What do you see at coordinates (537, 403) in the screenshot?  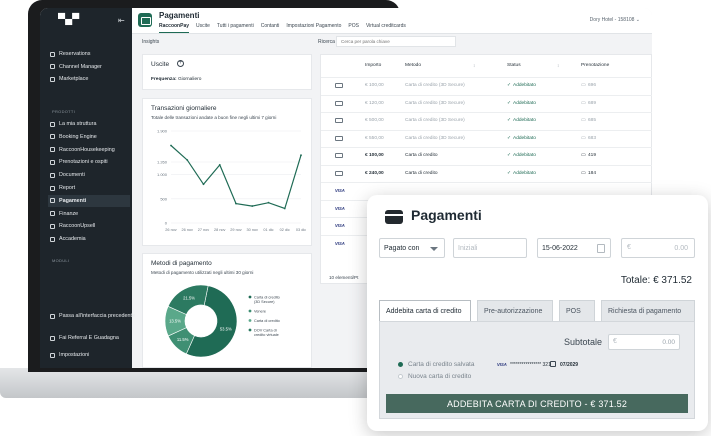 I see `charge-card-button: ADDEBITA CARTA DI CREDITO - € 371.52` at bounding box center [537, 403].